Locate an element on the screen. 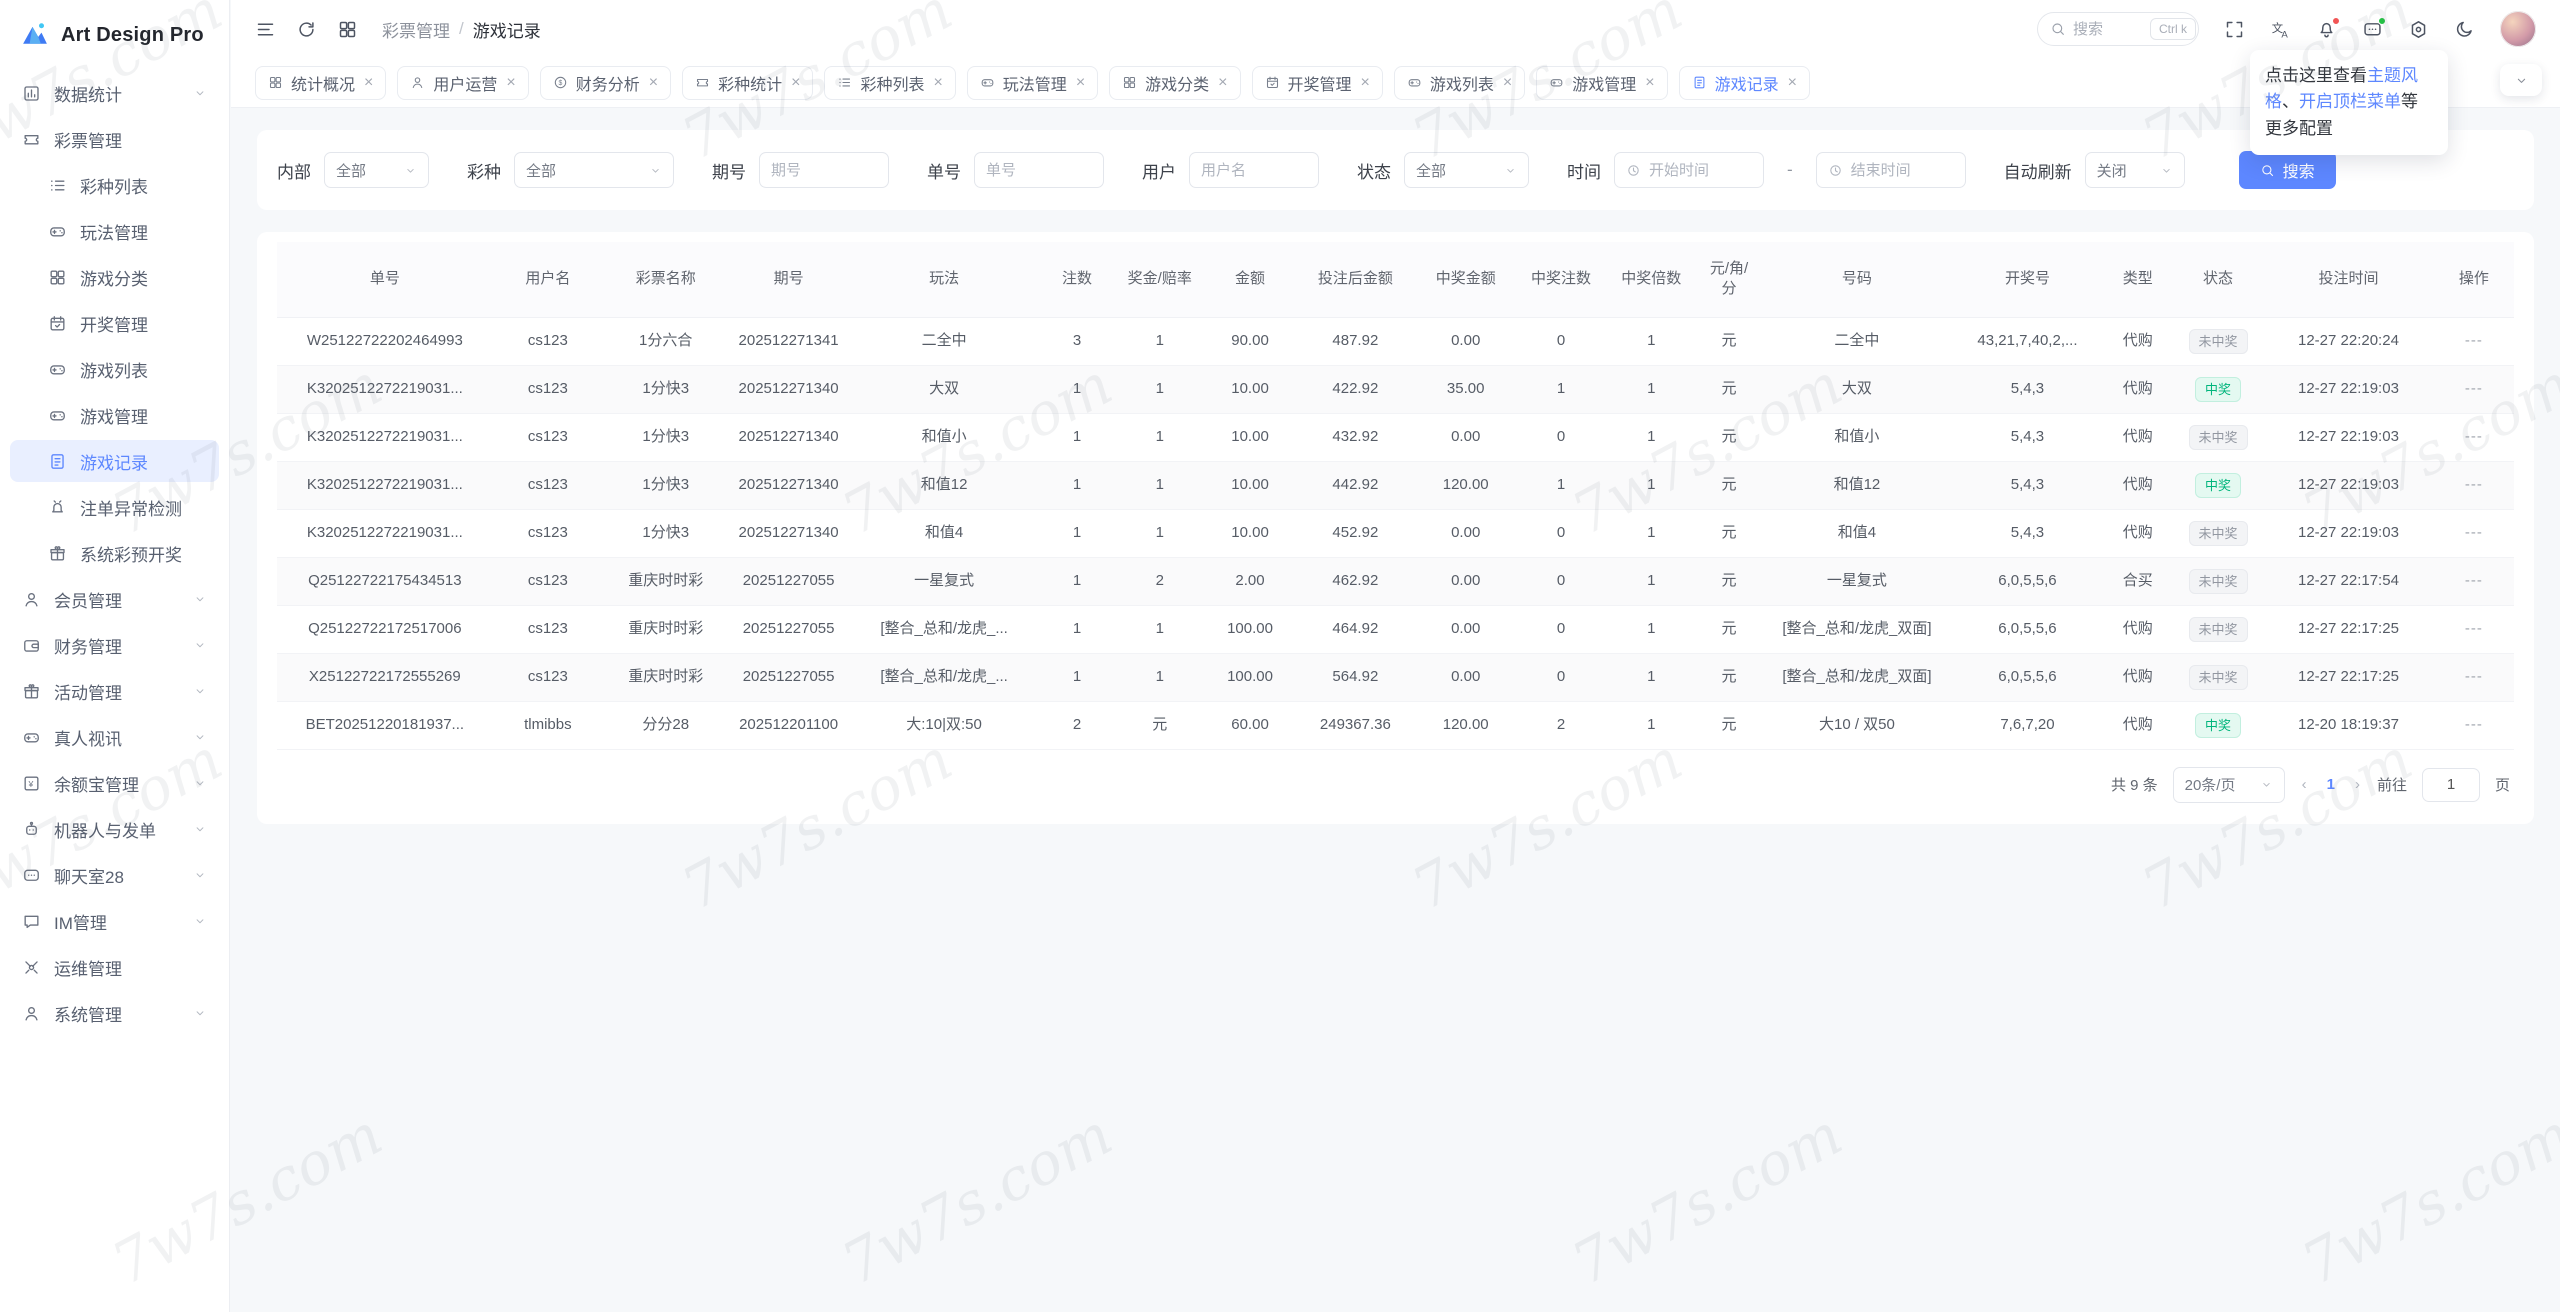 The image size is (2560, 1312). column-header: 状态 is located at coordinates (2218, 280).